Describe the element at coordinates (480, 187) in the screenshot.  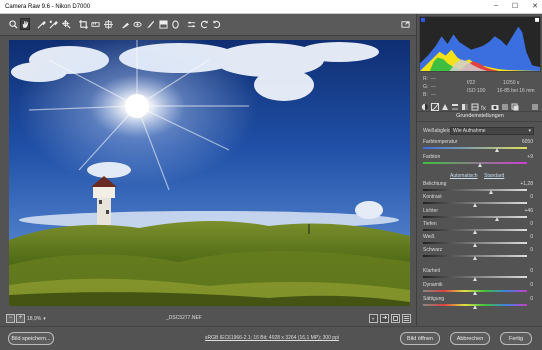
I see `slider-row: Belichtung +1,28` at that location.